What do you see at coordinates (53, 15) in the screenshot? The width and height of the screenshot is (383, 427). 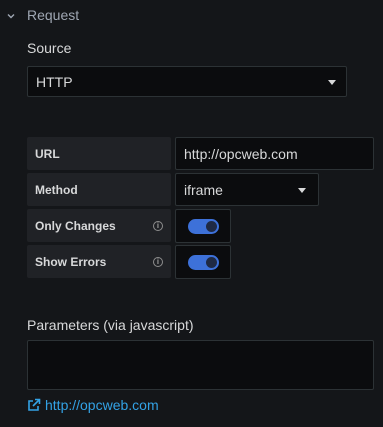 I see `section-title: Request` at bounding box center [53, 15].